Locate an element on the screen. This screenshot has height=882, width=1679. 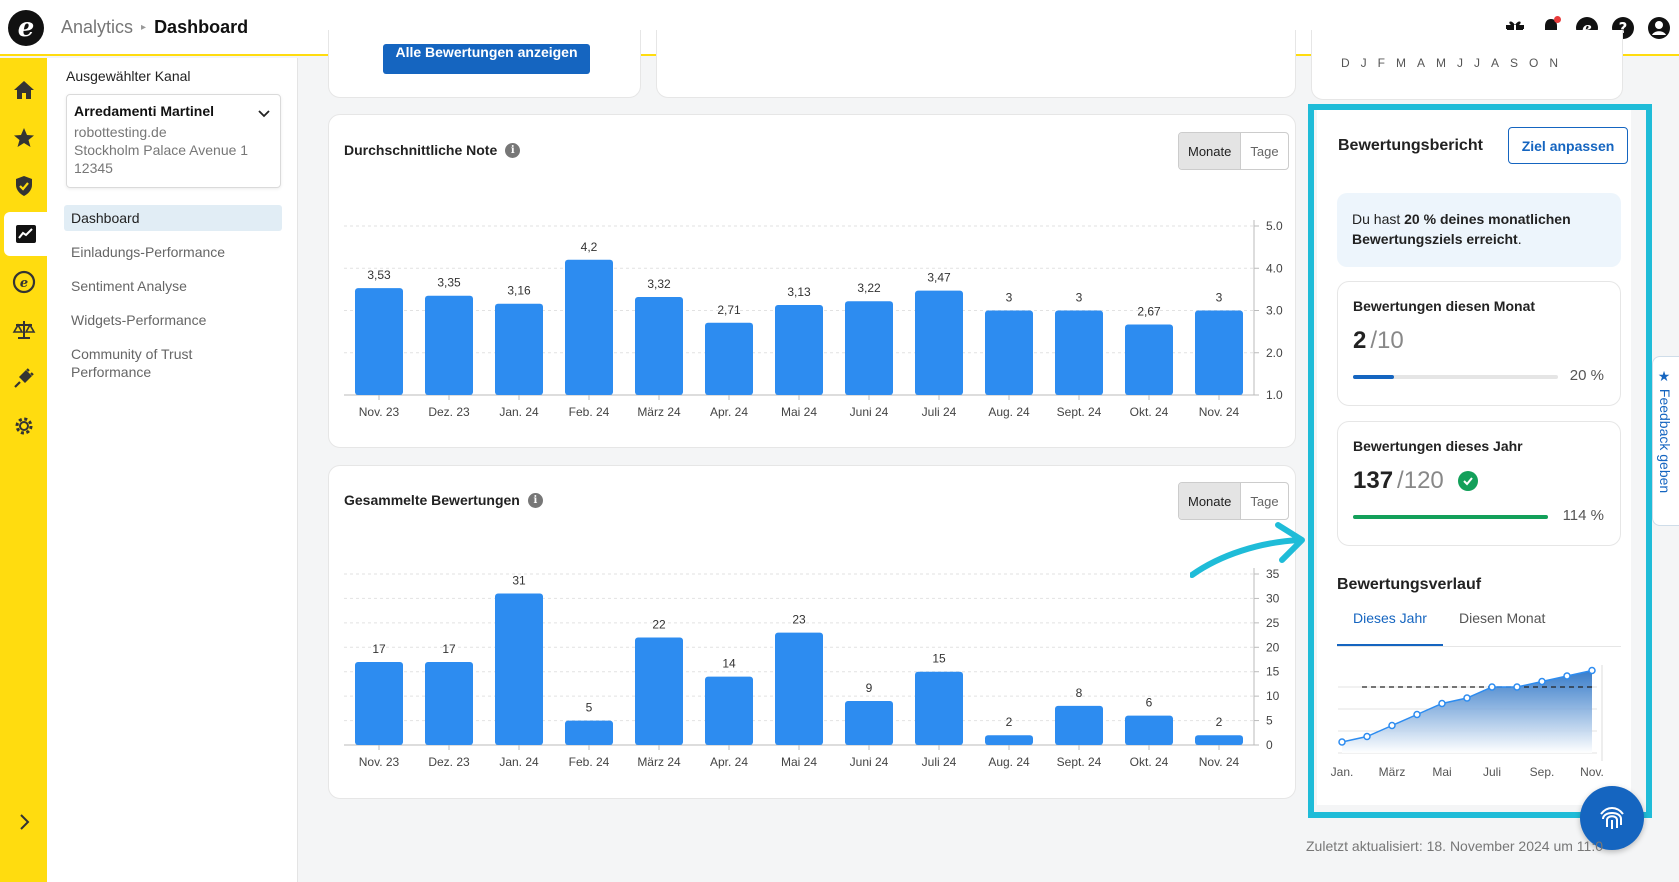
x-tick-label: Nov. is located at coordinates (1592, 772).